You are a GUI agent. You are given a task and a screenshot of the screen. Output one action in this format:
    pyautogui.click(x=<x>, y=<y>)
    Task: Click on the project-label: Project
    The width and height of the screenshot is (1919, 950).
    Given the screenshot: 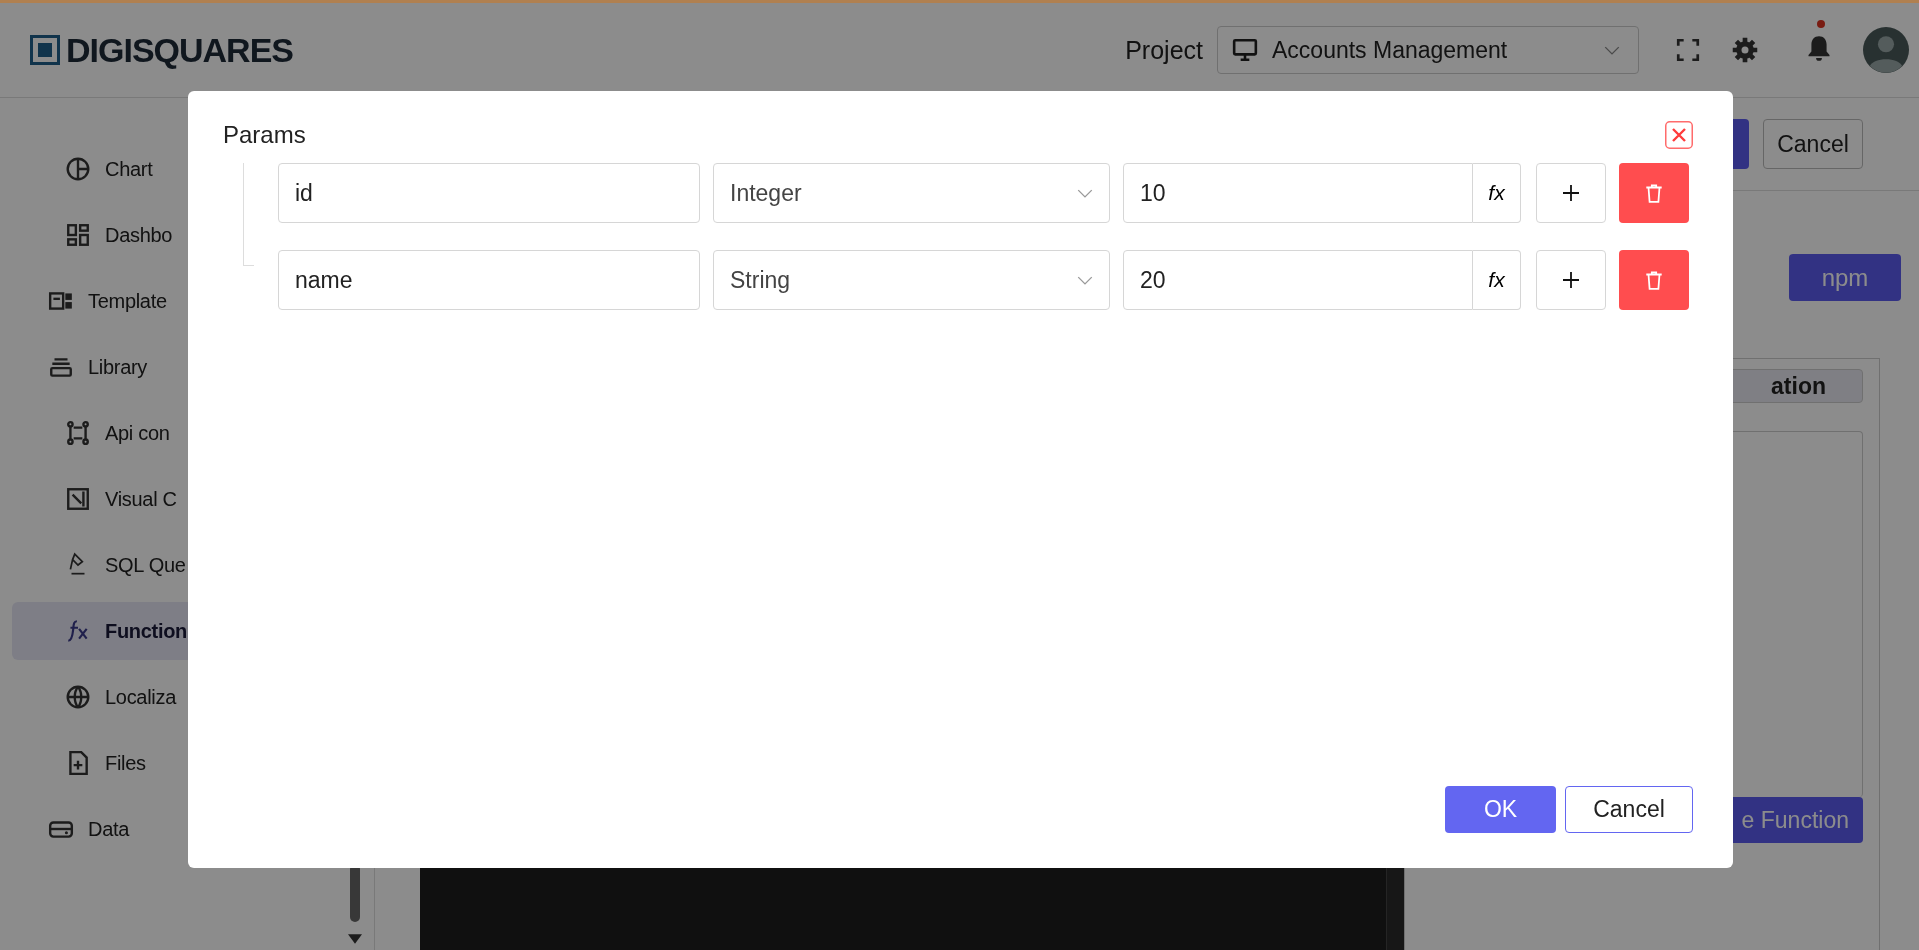 What is the action you would take?
    pyautogui.click(x=1164, y=50)
    